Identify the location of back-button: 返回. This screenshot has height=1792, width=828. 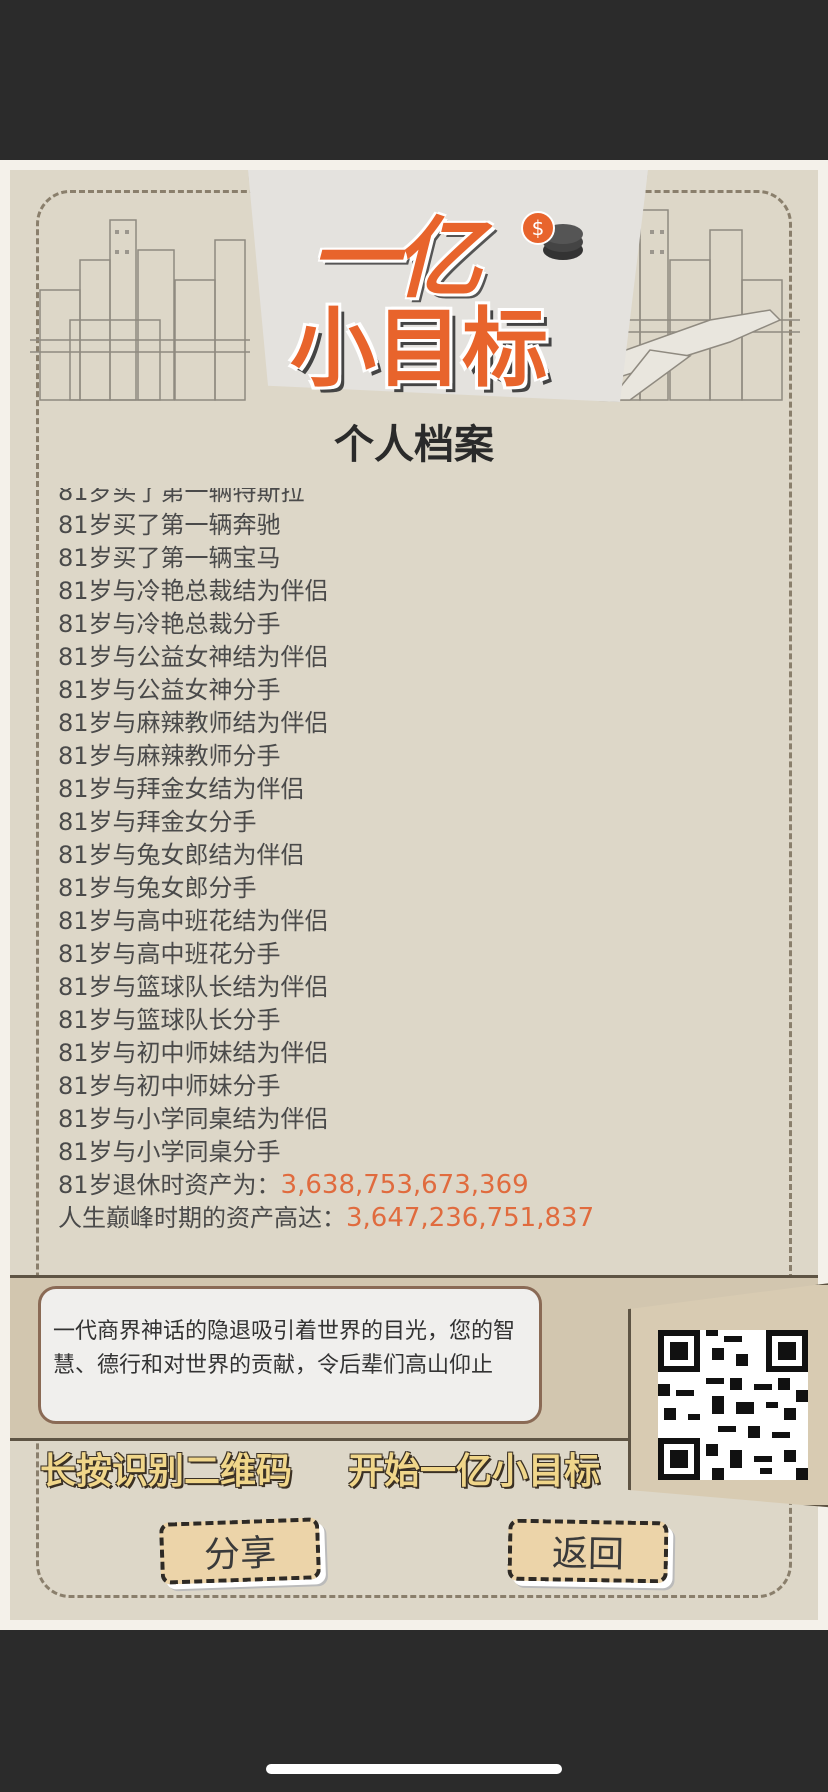
(588, 1551).